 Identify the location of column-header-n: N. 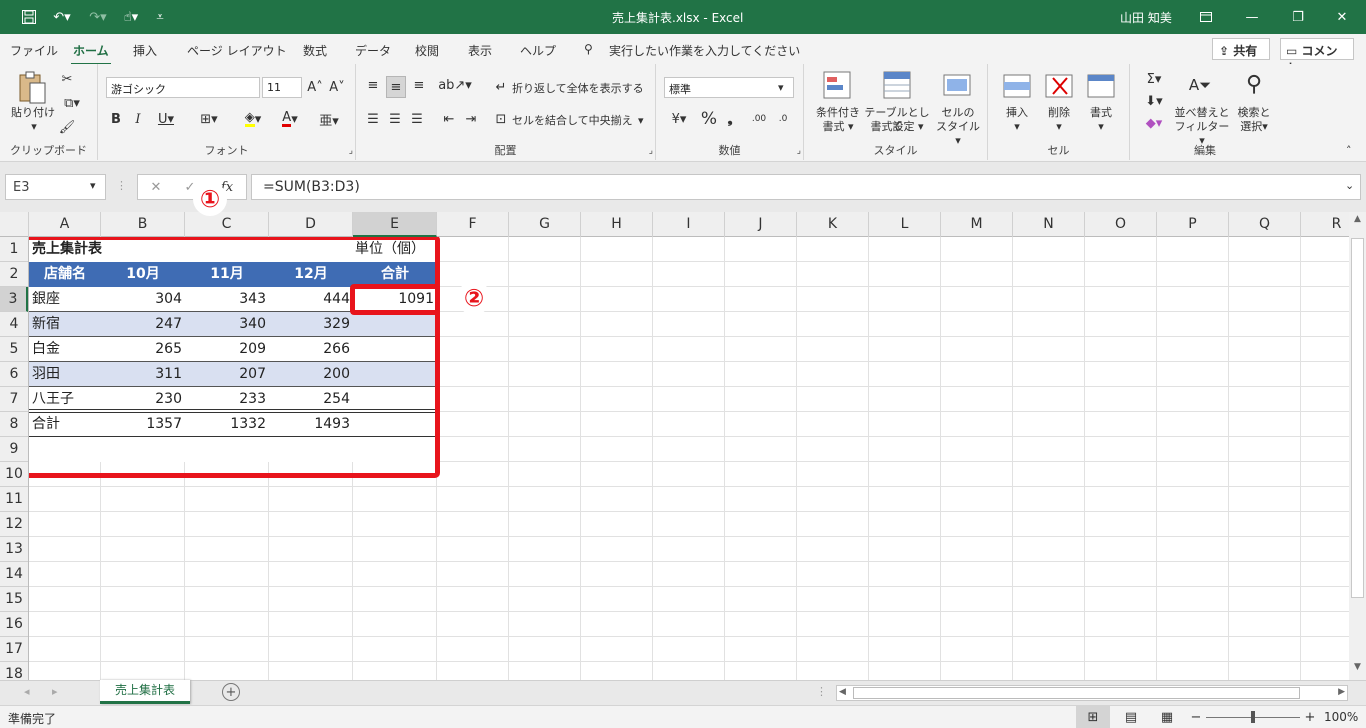
(1049, 224).